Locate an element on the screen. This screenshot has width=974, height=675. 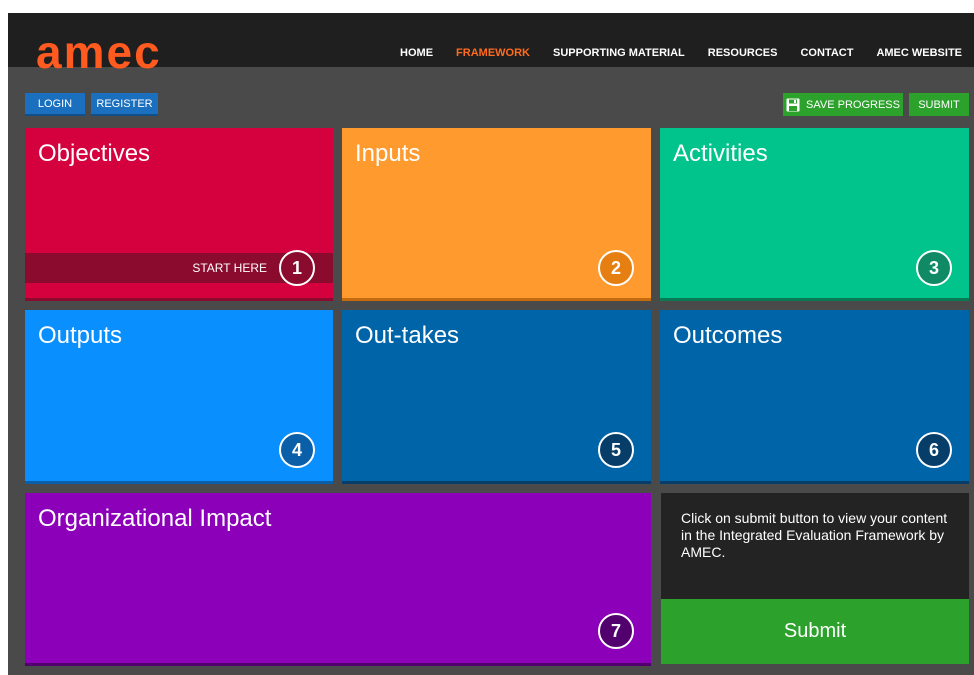
floppy-disk-icon is located at coordinates (793, 105).